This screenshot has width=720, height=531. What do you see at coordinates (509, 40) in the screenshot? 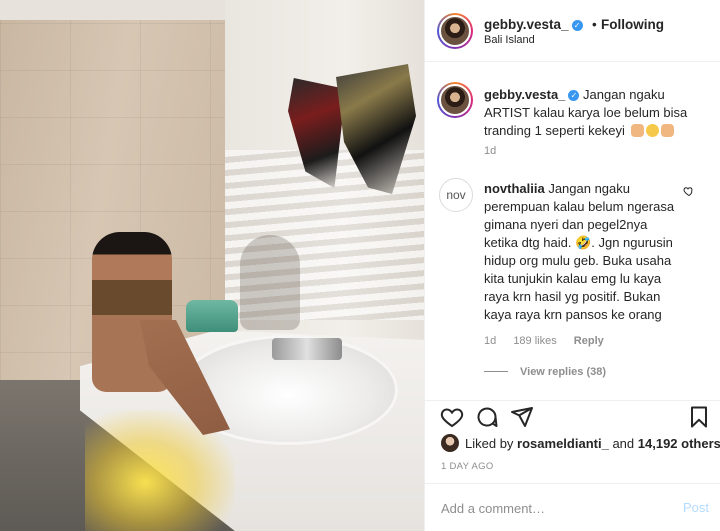
I see `location-link: Bali Island` at bounding box center [509, 40].